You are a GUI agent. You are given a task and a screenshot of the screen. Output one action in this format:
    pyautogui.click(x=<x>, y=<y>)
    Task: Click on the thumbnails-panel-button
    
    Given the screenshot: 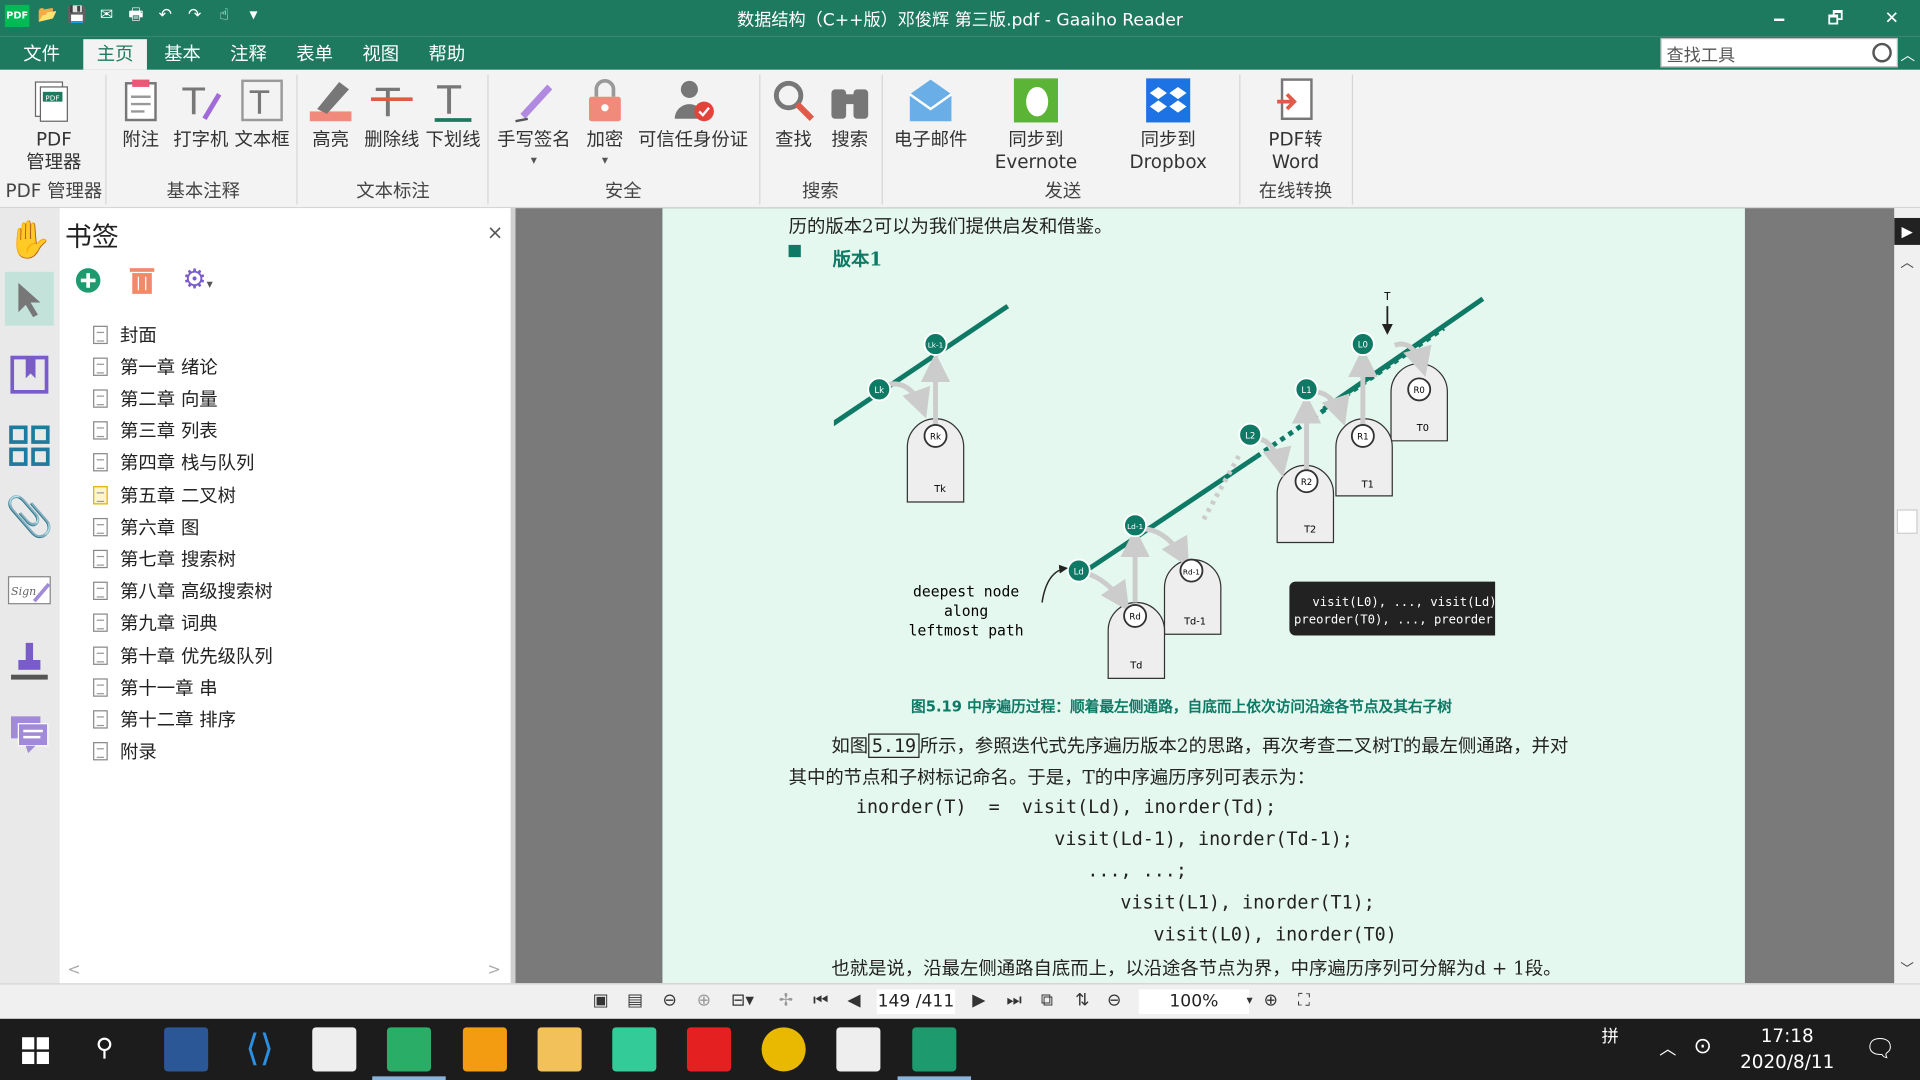 What is the action you would take?
    pyautogui.click(x=29, y=446)
    